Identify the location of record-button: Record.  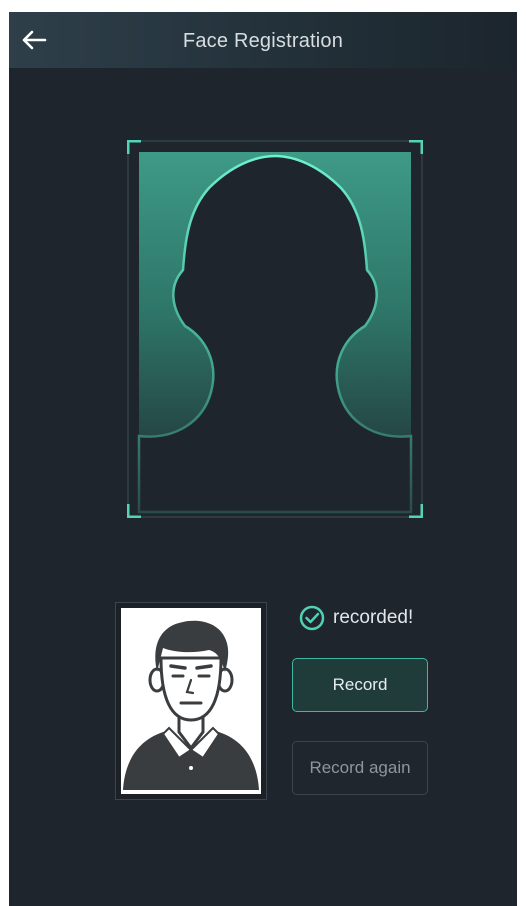
(360, 685).